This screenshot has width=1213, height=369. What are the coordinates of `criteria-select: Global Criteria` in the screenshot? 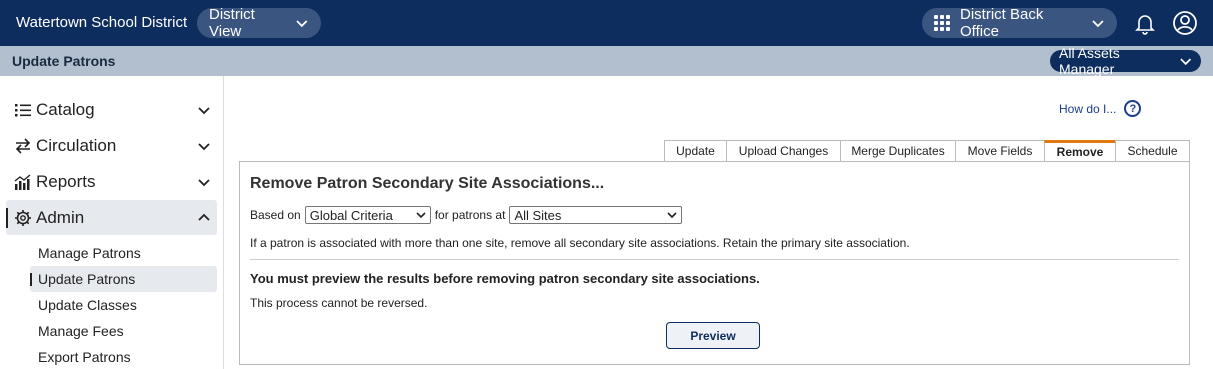 It's located at (367, 215).